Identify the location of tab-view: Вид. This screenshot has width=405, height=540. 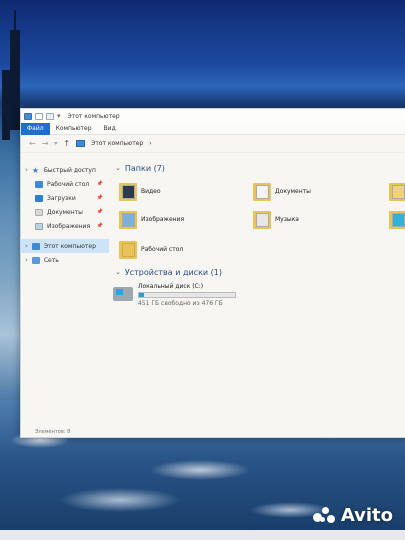
(110, 129).